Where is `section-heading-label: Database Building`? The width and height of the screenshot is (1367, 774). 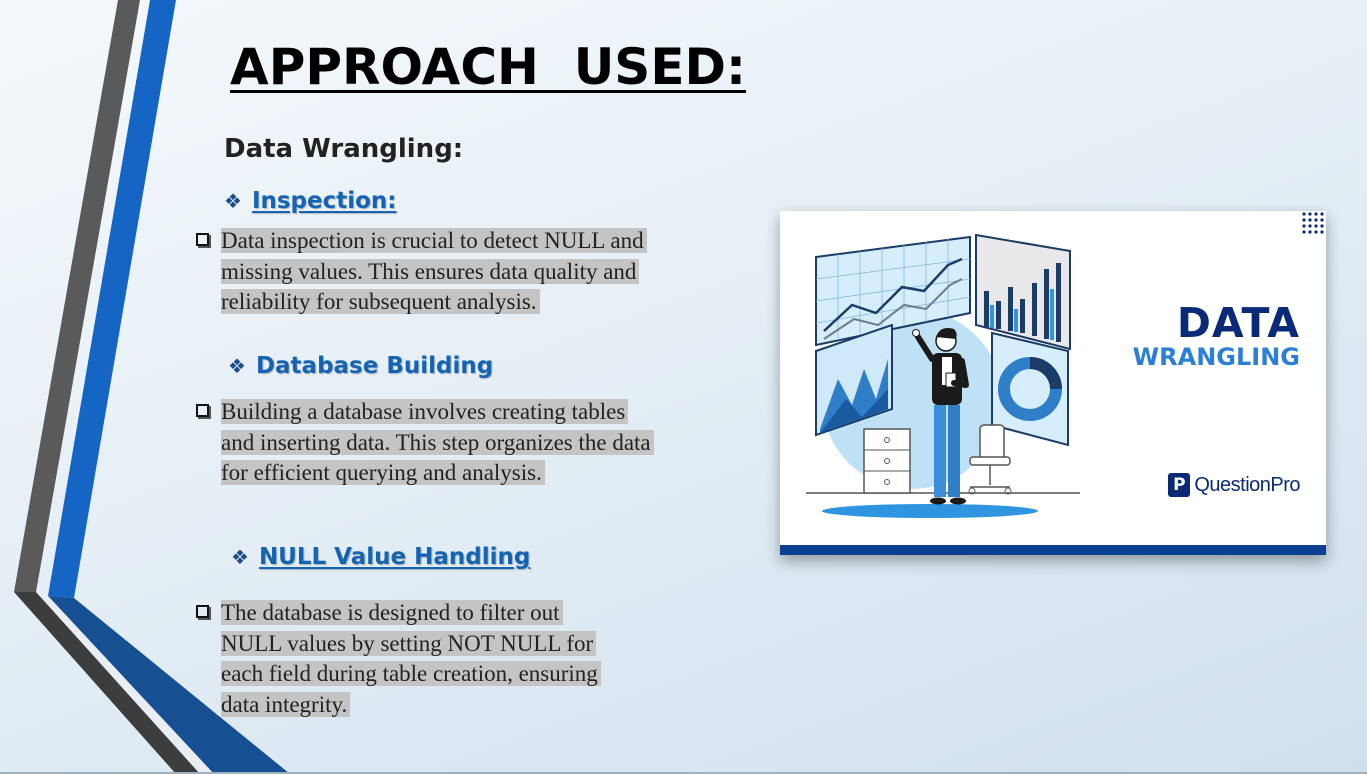
section-heading-label: Database Building is located at coordinates (374, 366).